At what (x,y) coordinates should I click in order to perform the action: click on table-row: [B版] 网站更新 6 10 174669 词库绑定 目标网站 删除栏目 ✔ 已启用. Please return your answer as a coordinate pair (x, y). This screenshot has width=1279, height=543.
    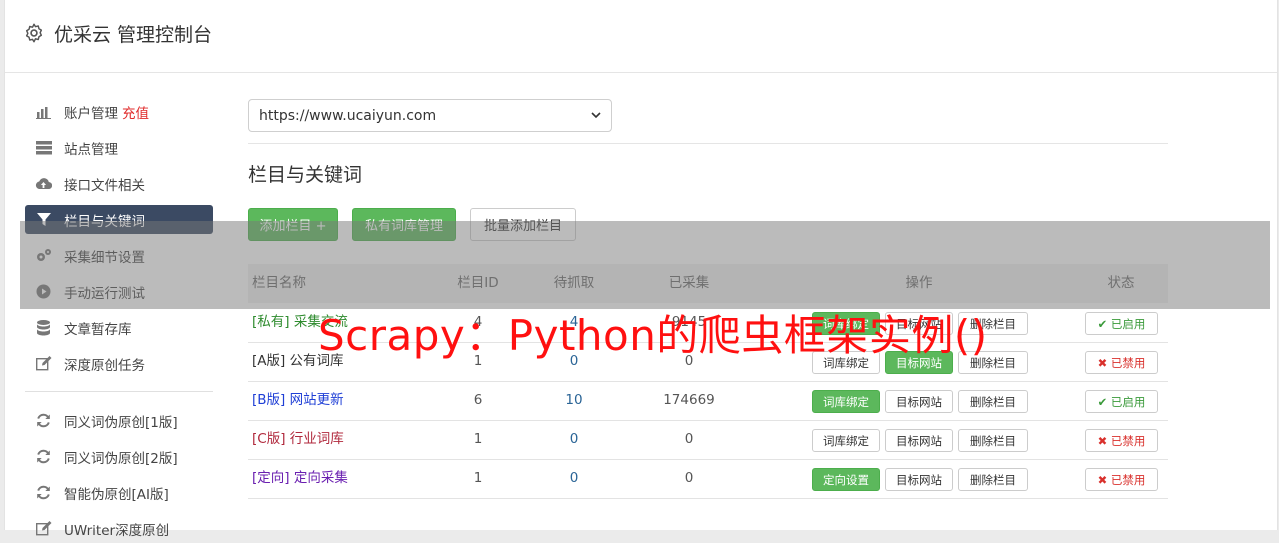
    Looking at the image, I should click on (708, 401).